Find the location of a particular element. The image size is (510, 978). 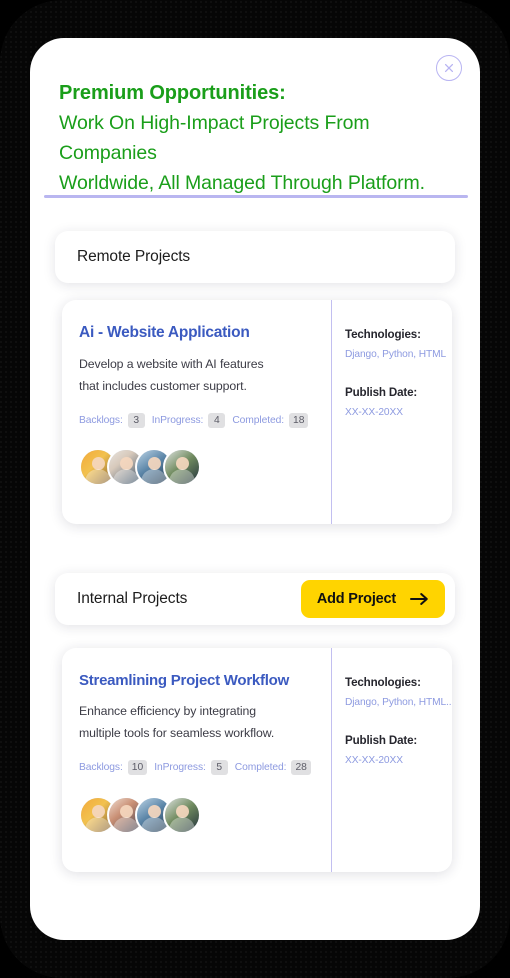

technologies-value: Django, Python, HTML is located at coordinates (396, 354).